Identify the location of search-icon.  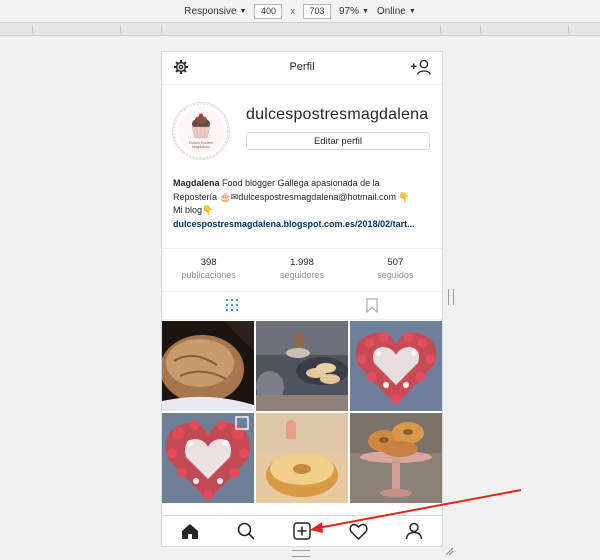
(246, 531).